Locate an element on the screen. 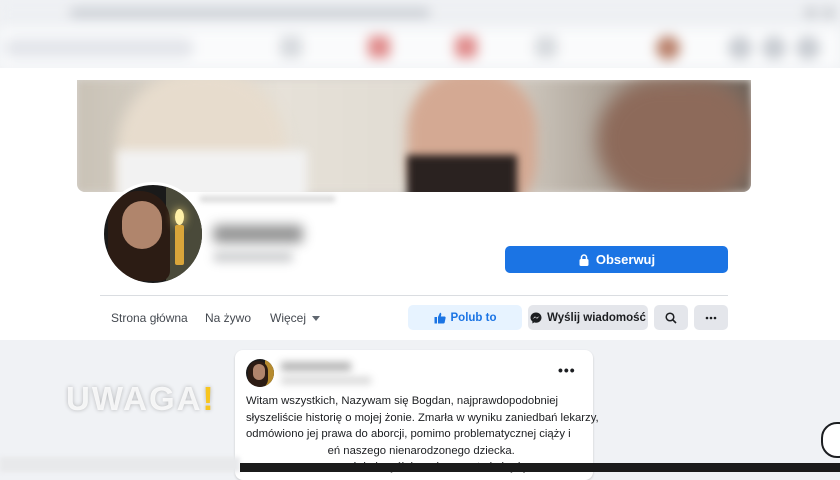 The width and height of the screenshot is (840, 480). more-dots-icon is located at coordinates (711, 317).